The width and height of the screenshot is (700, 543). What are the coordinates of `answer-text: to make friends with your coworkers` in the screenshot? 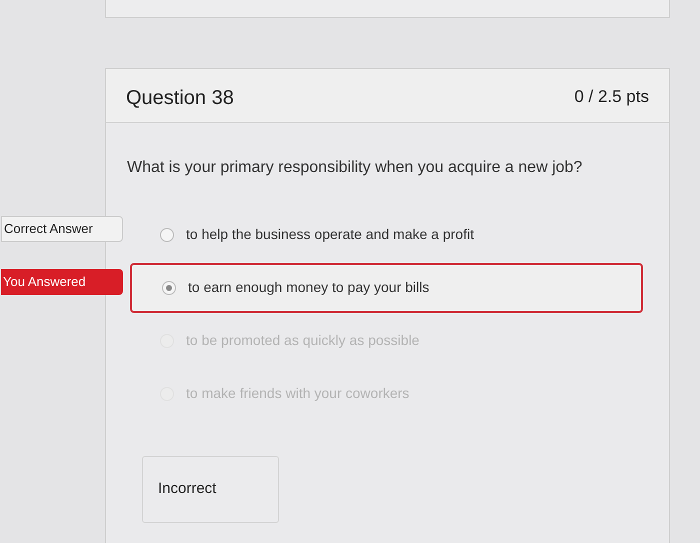 It's located at (298, 393).